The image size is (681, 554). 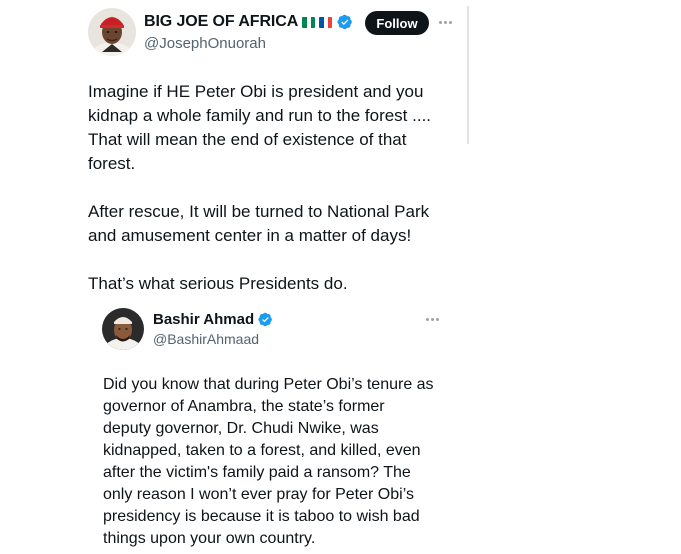 I want to click on france-flag-icon, so click(x=326, y=22).